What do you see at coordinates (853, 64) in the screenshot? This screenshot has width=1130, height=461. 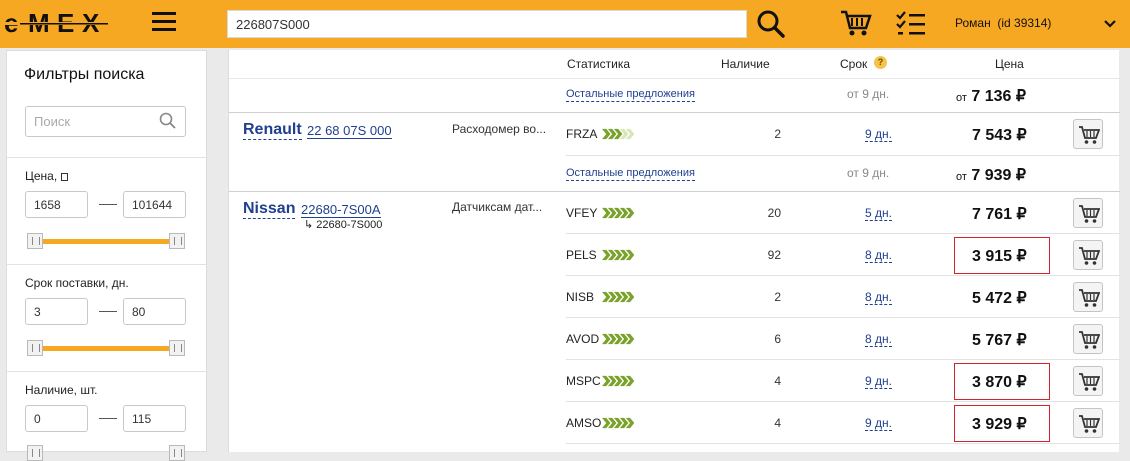 I see `column-header-term: Срок` at bounding box center [853, 64].